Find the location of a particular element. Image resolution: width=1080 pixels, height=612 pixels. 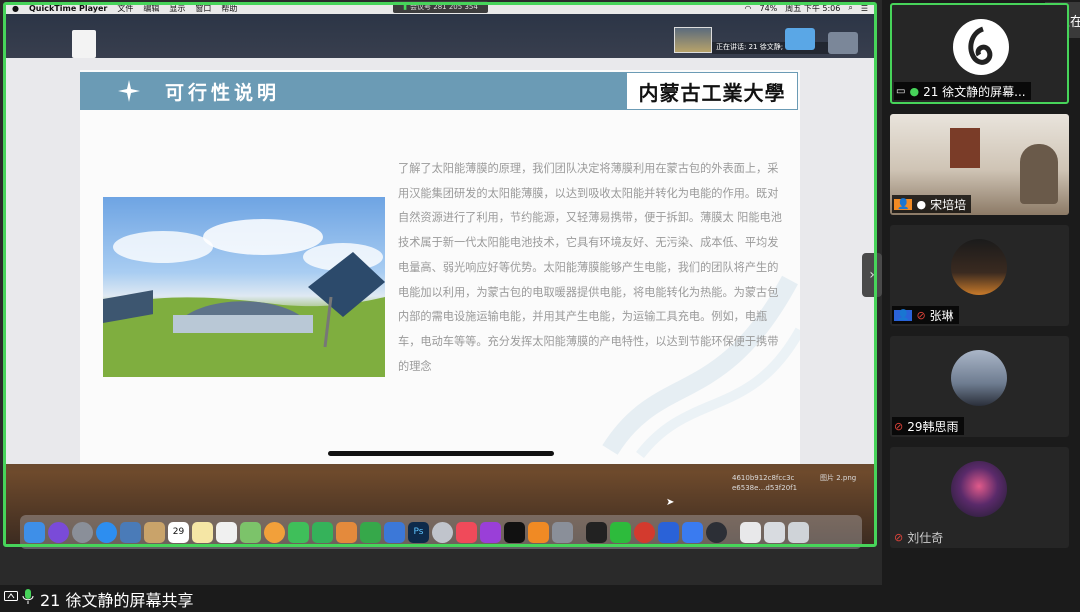

books-icon is located at coordinates (538, 532).